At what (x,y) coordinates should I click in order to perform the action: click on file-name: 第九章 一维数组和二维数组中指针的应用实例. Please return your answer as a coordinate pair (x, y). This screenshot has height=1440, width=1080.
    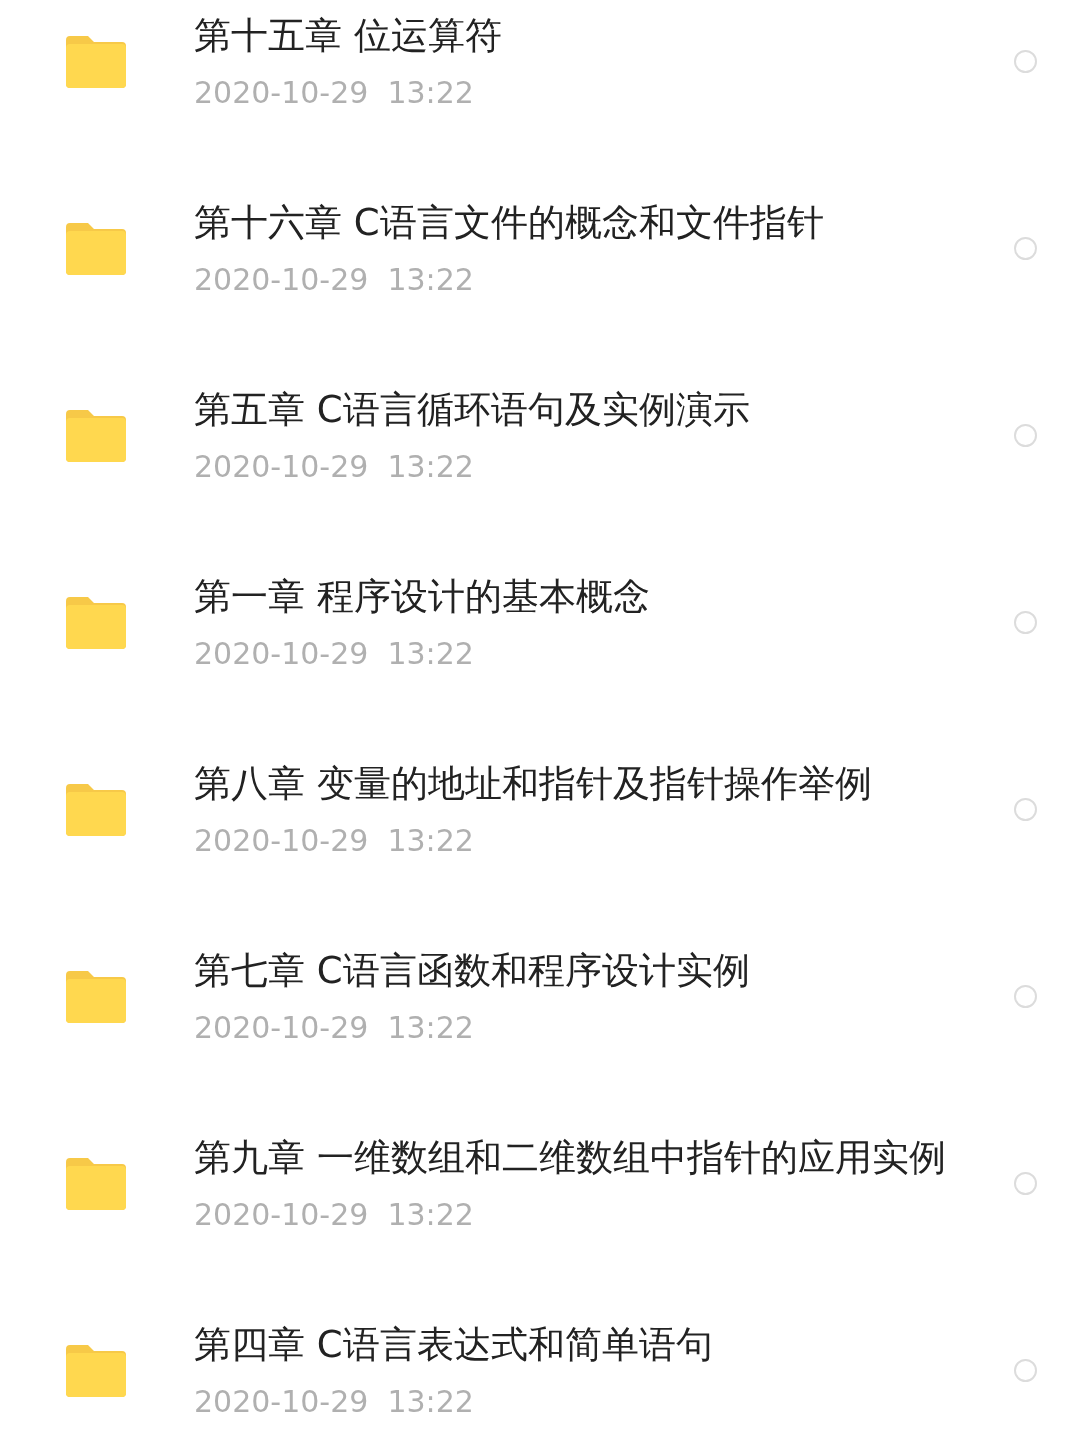
    Looking at the image, I should click on (570, 1157).